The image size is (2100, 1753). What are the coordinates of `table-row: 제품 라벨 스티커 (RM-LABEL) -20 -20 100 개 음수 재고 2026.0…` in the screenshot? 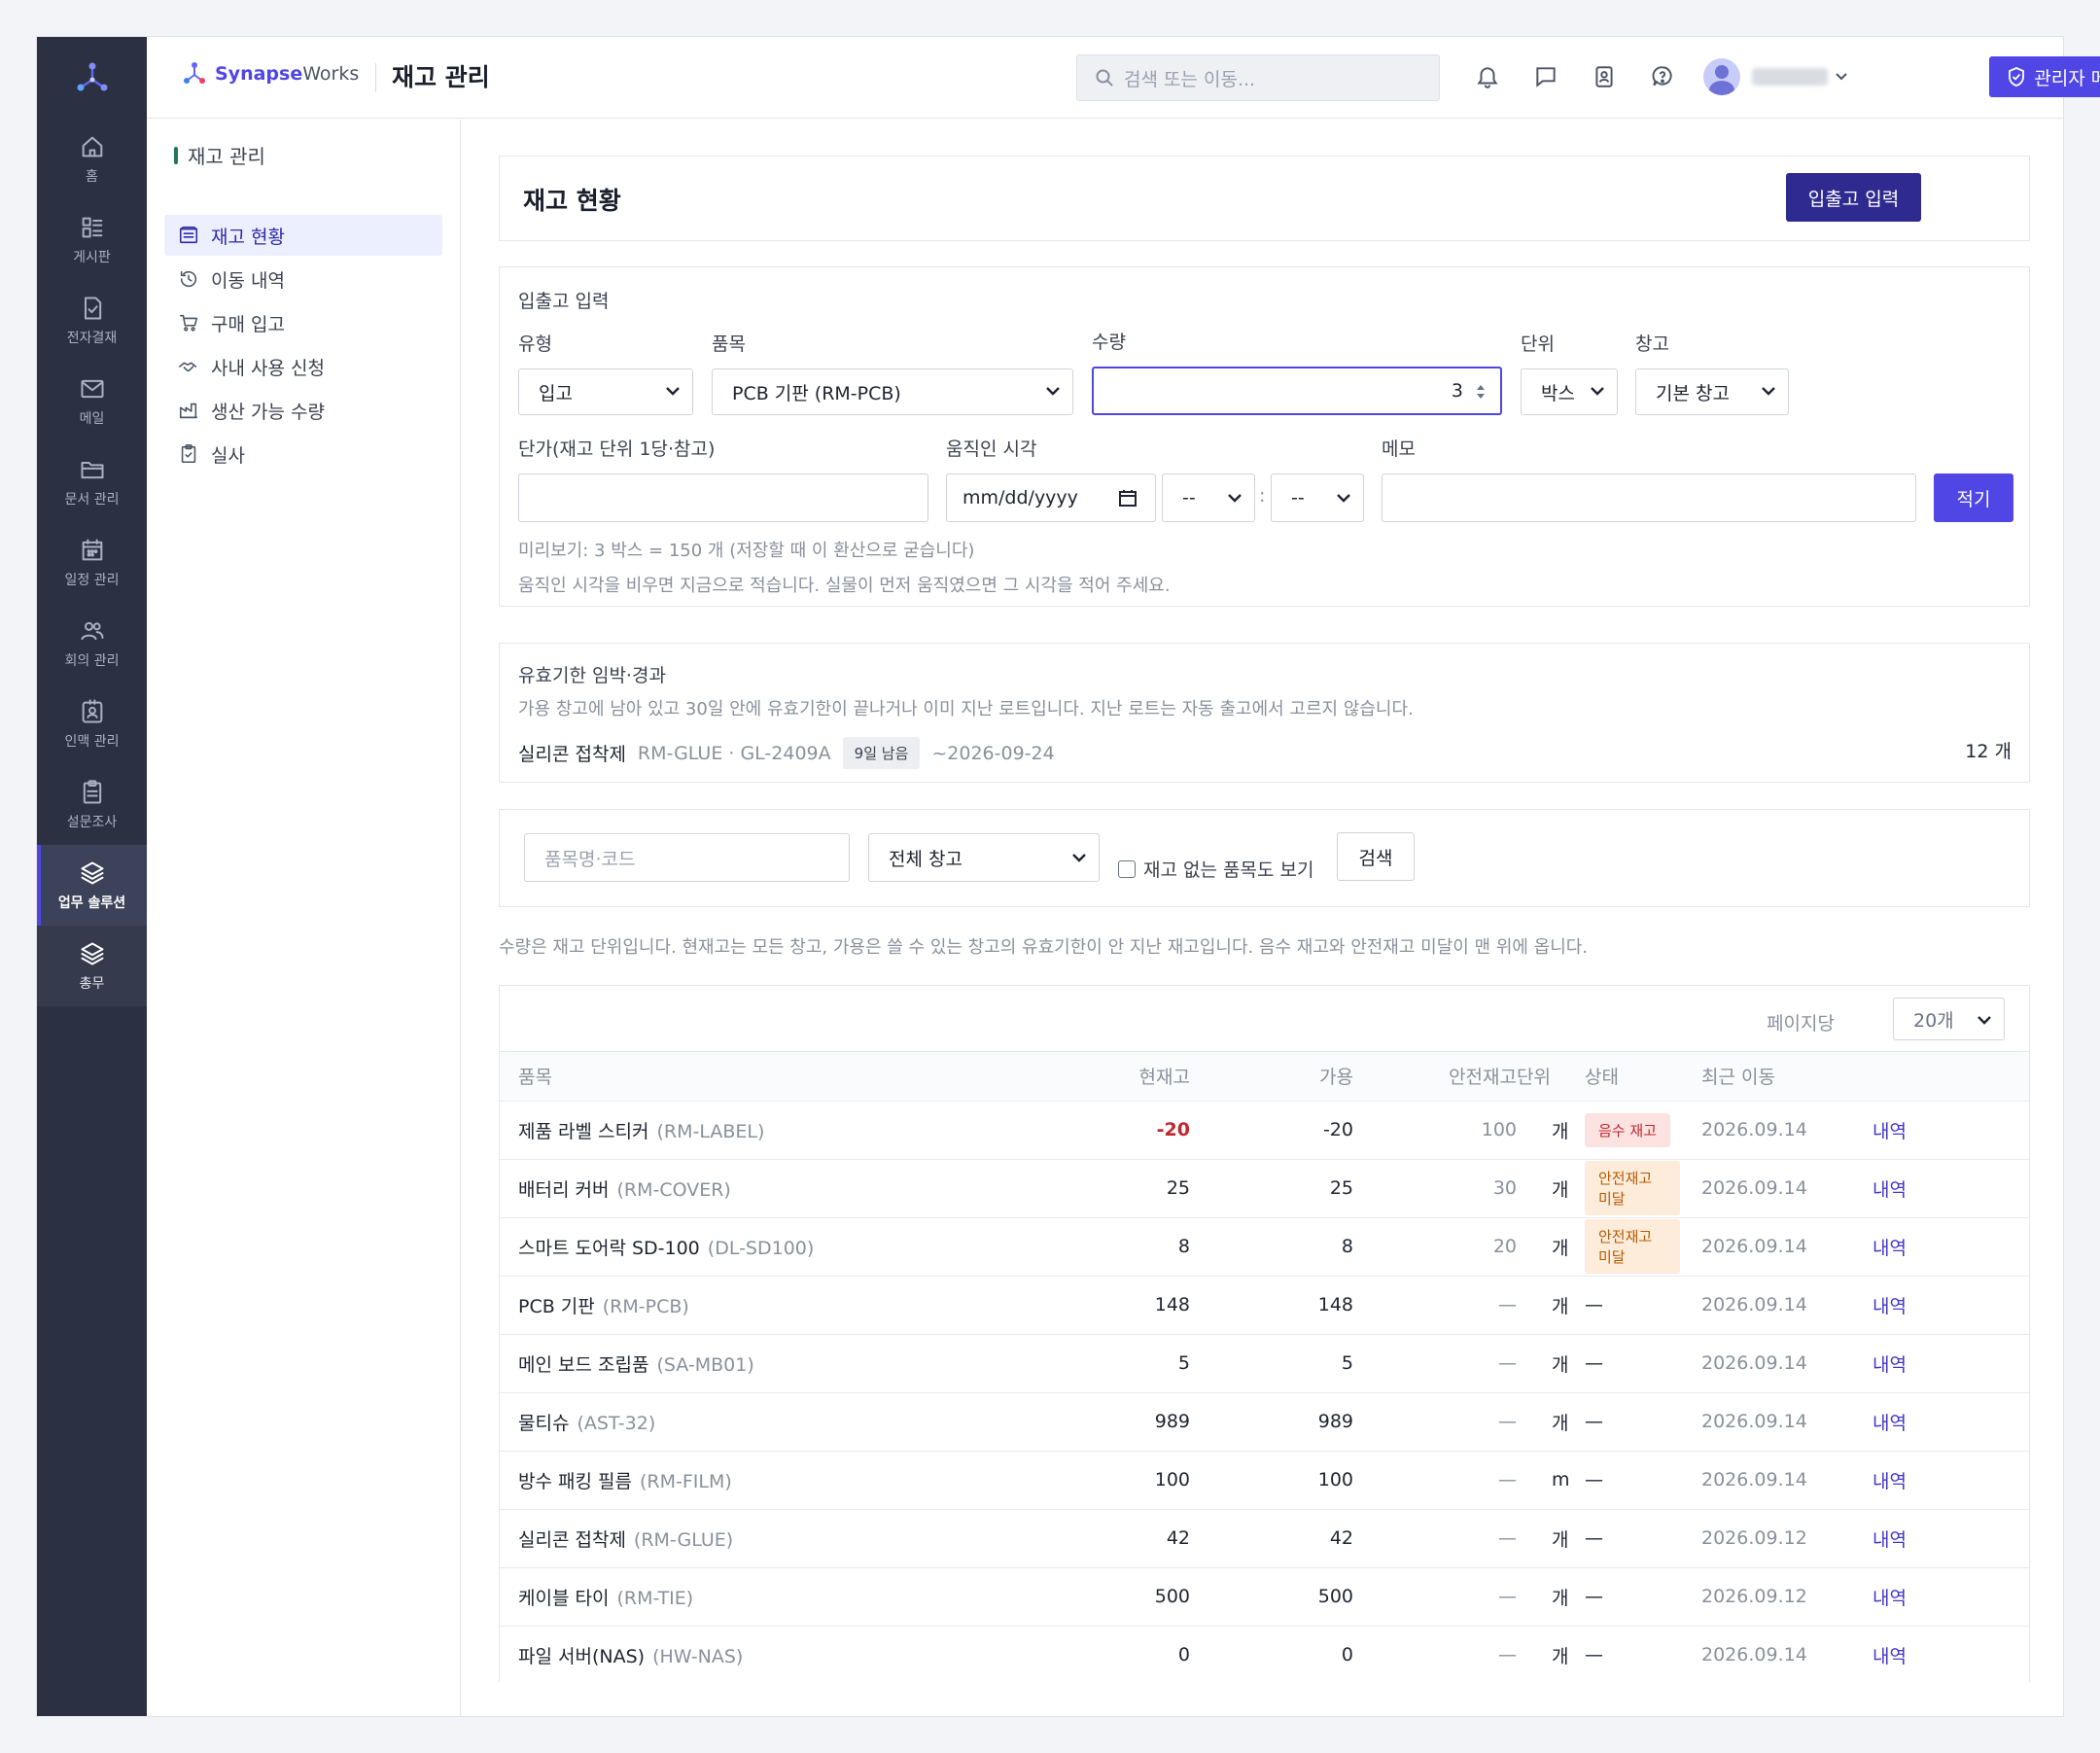 It's located at (1264, 1129).